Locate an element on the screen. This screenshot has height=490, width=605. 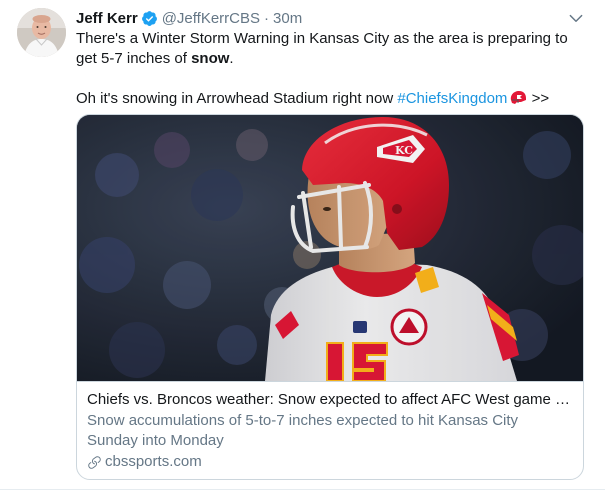
author-handle: @JeffKerrCBS is located at coordinates (211, 18).